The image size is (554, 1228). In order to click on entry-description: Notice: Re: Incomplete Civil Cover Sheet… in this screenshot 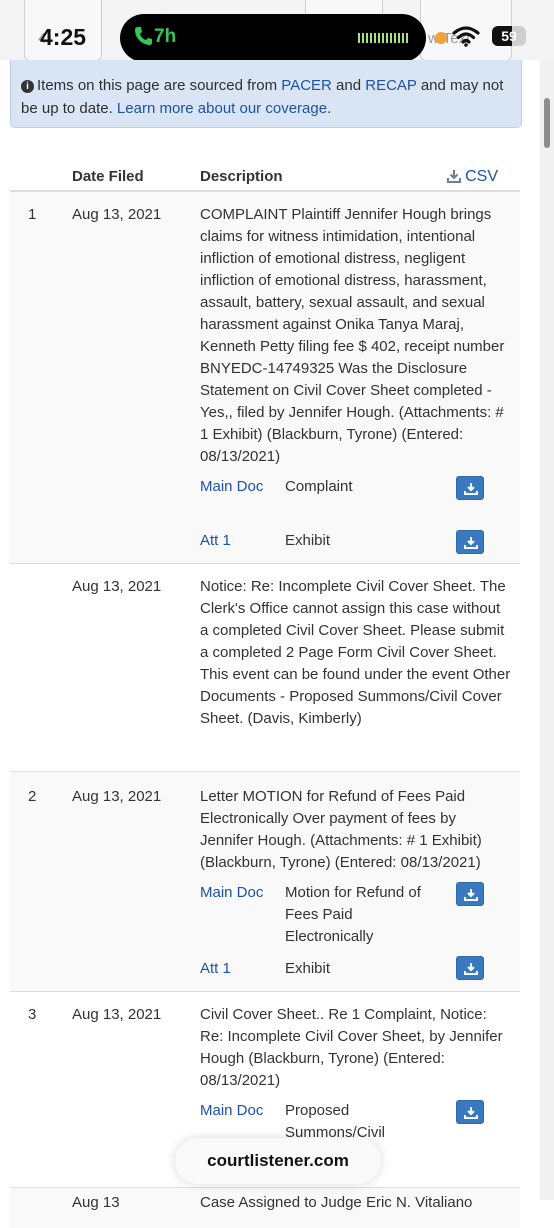, I will do `click(355, 652)`.